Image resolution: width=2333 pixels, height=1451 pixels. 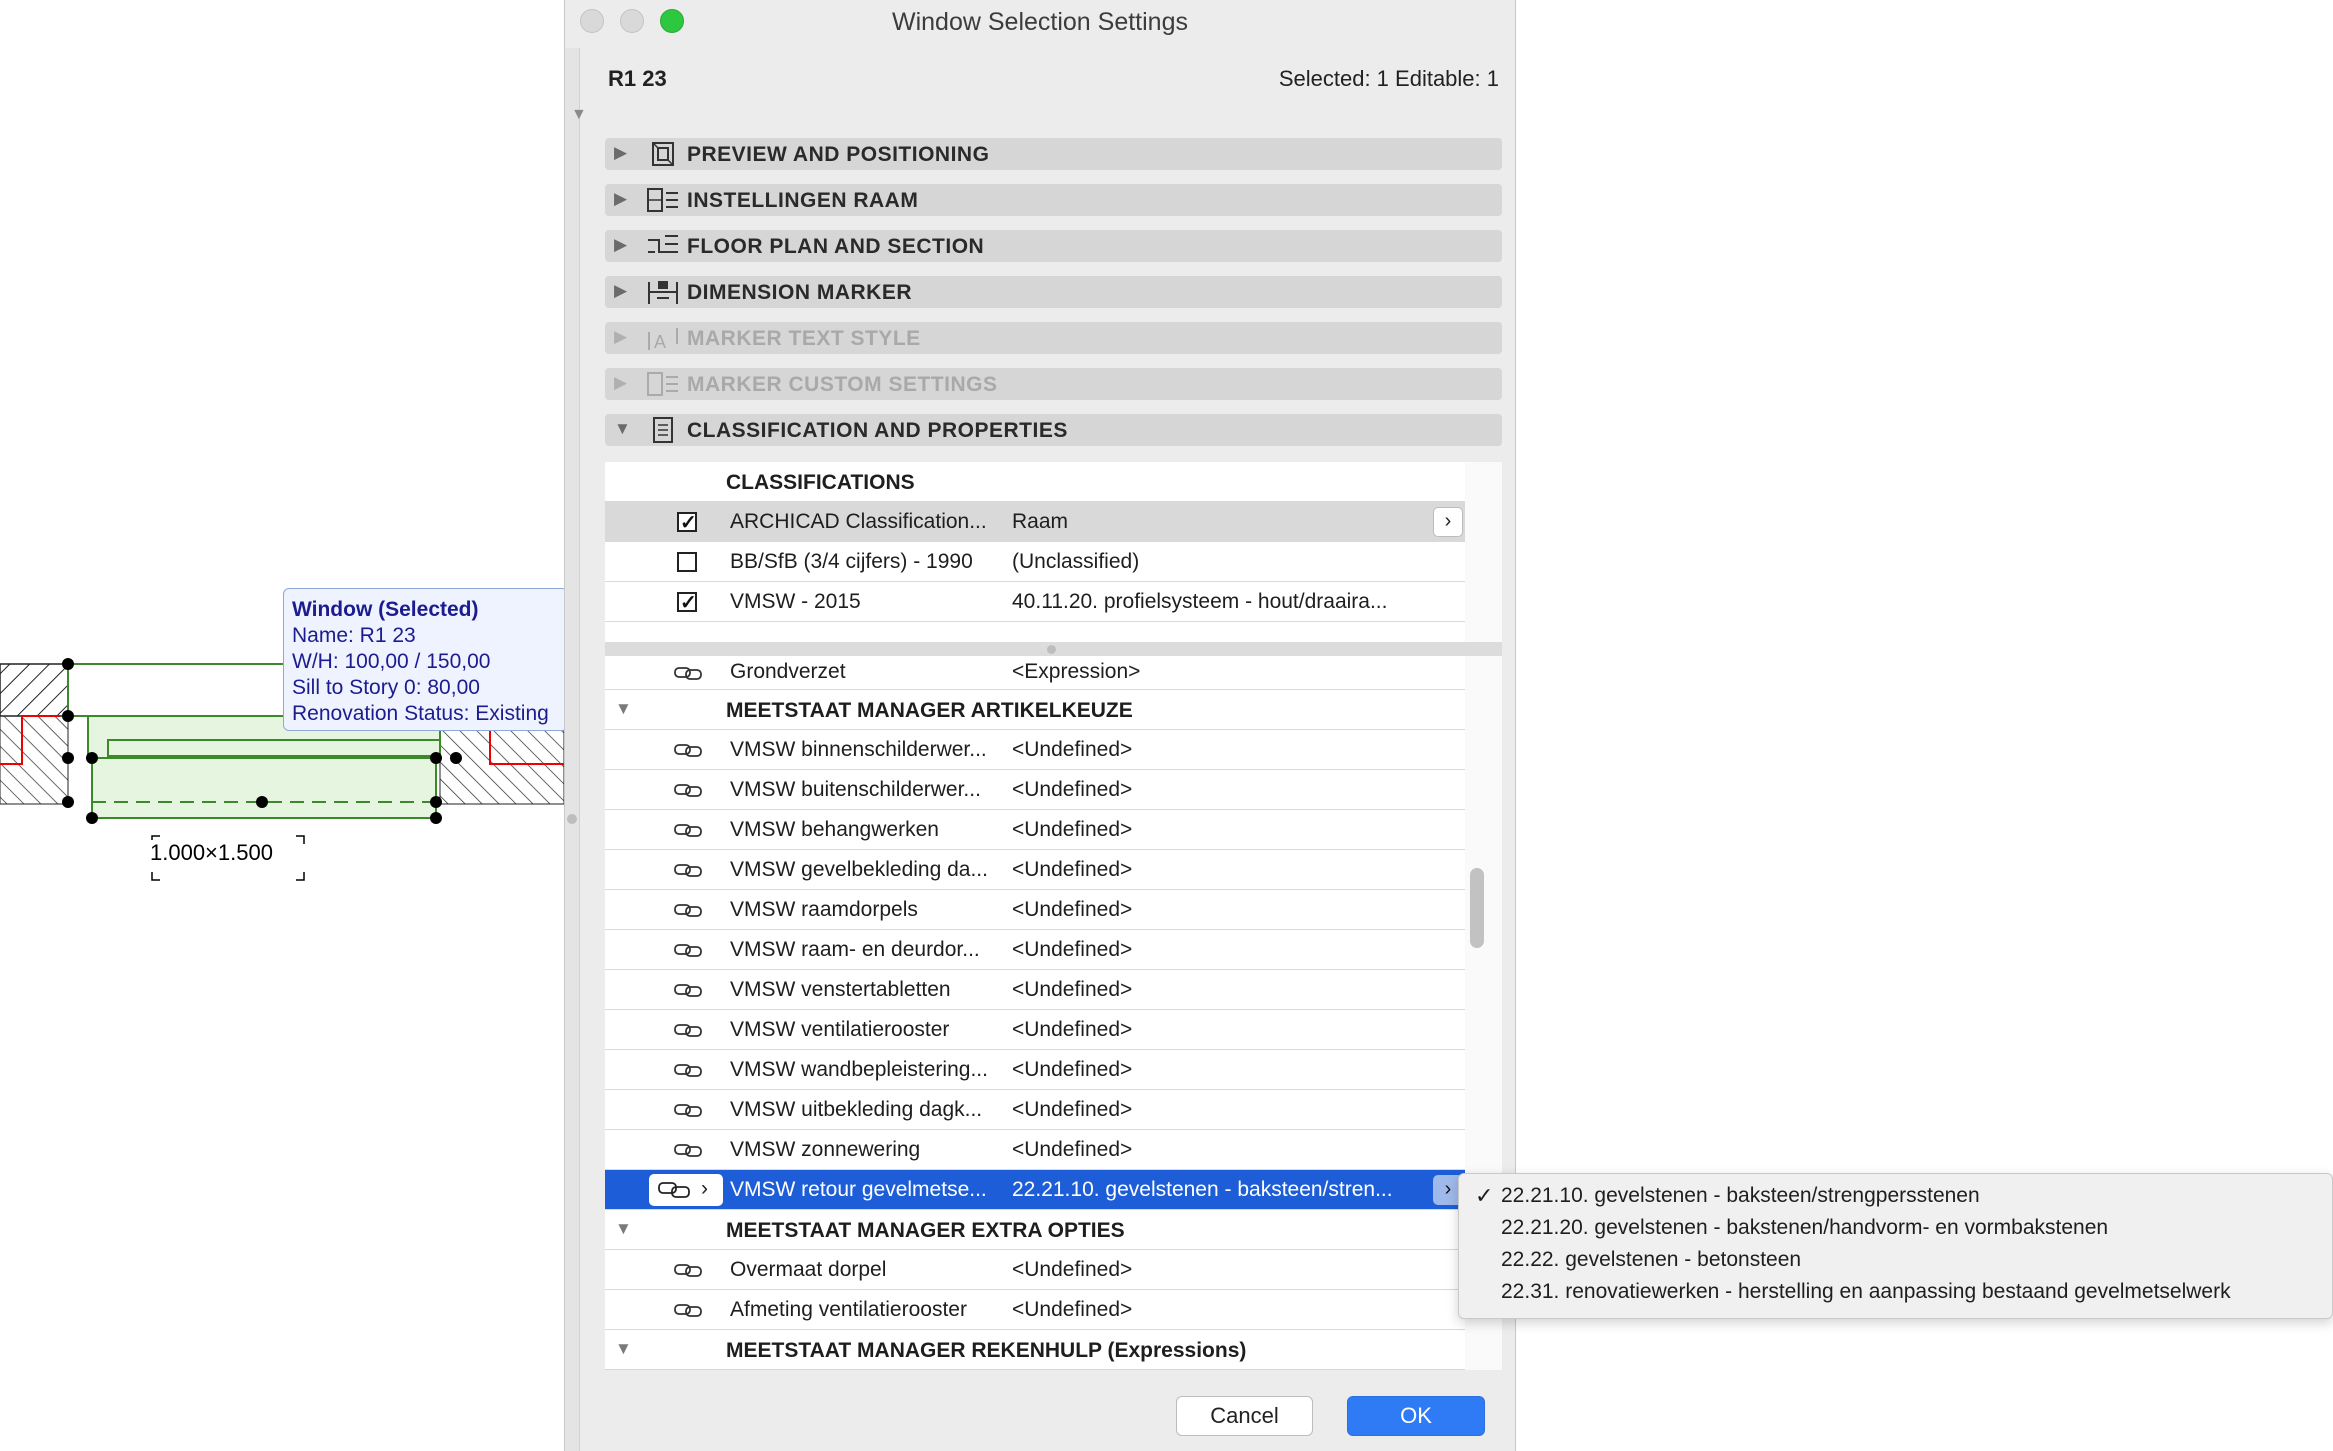 What do you see at coordinates (672, 21) in the screenshot?
I see `zoom-window-button` at bounding box center [672, 21].